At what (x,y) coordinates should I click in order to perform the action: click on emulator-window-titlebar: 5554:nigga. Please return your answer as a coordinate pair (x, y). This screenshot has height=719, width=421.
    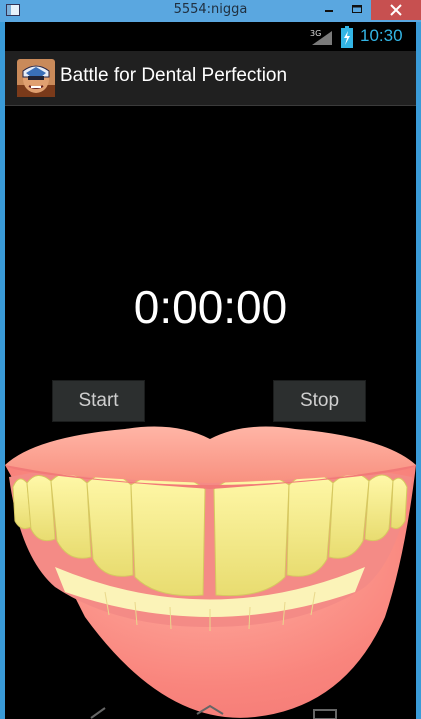
    Looking at the image, I should click on (210, 11).